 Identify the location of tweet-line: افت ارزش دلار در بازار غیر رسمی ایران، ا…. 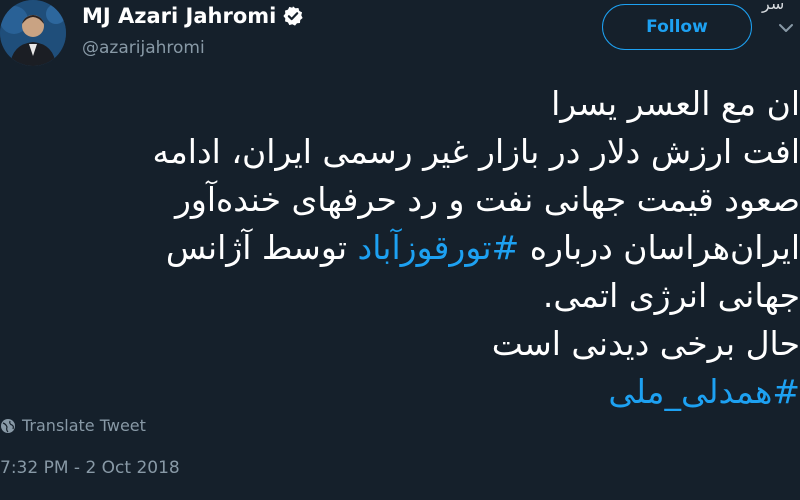
(476, 151).